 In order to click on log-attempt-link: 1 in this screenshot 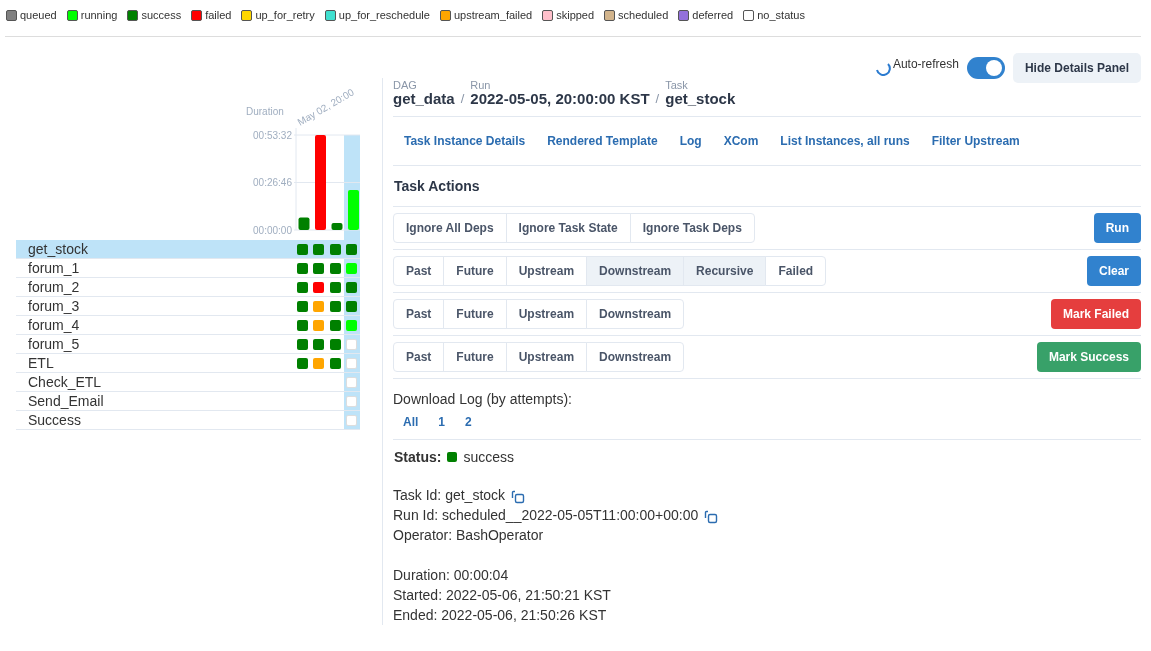, I will do `click(442, 422)`.